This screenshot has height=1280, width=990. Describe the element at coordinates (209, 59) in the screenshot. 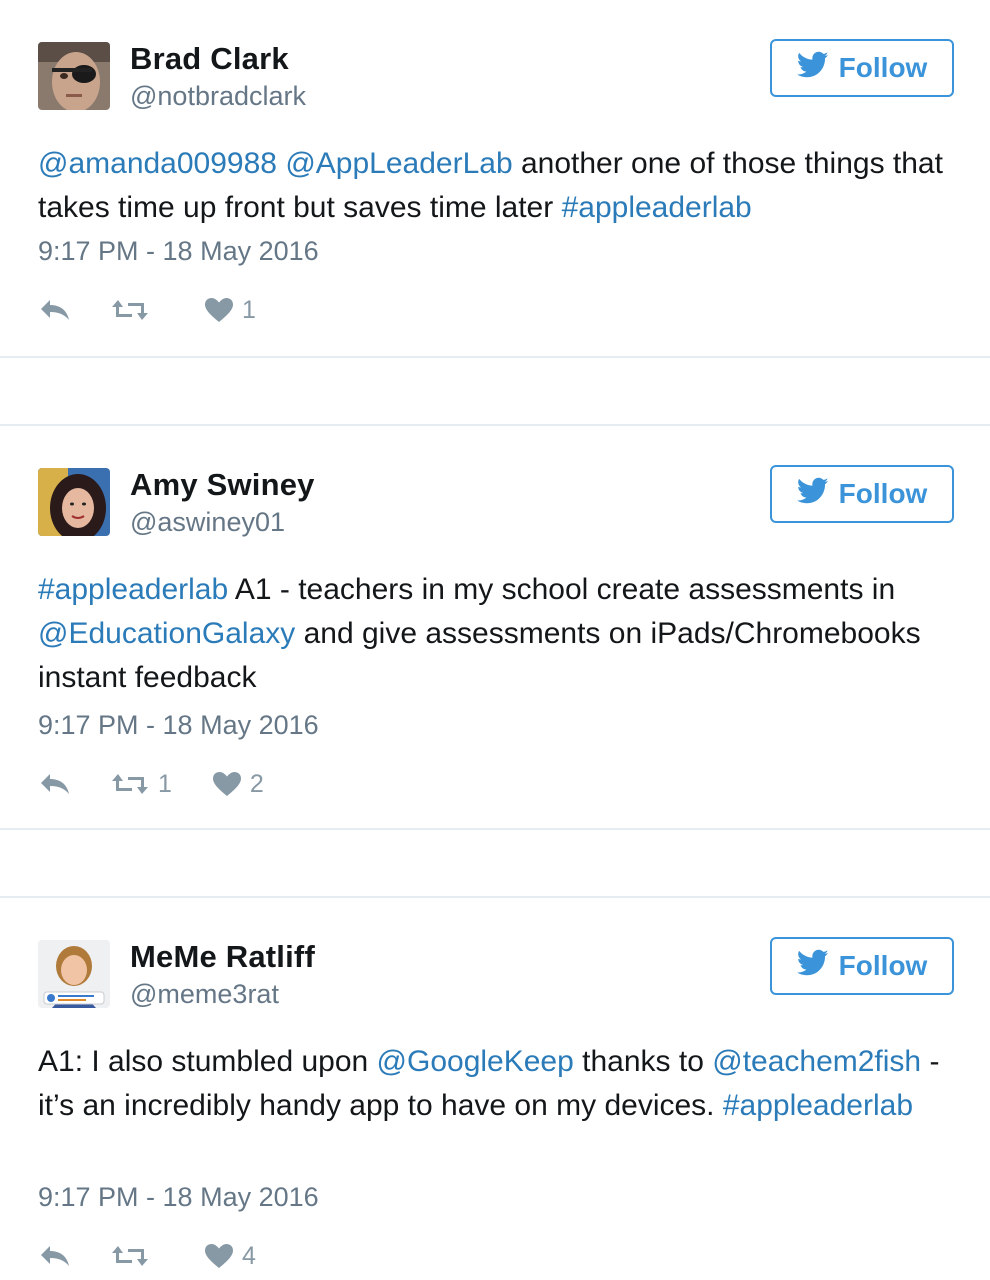

I see `user-name: Brad Clark` at that location.